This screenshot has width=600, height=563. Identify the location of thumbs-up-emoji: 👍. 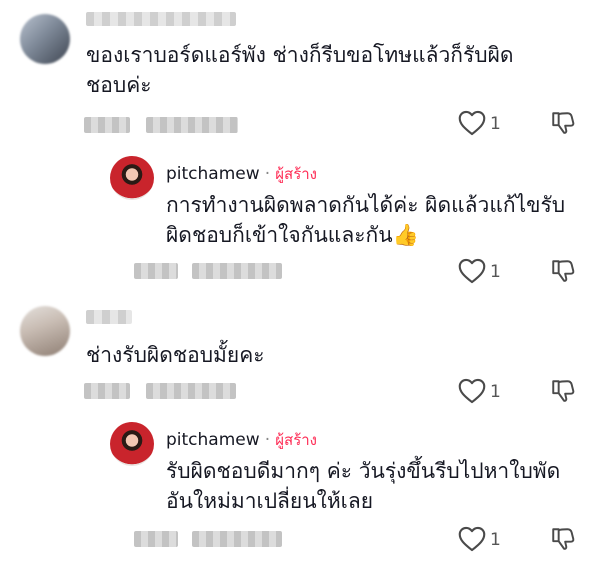
(405, 235).